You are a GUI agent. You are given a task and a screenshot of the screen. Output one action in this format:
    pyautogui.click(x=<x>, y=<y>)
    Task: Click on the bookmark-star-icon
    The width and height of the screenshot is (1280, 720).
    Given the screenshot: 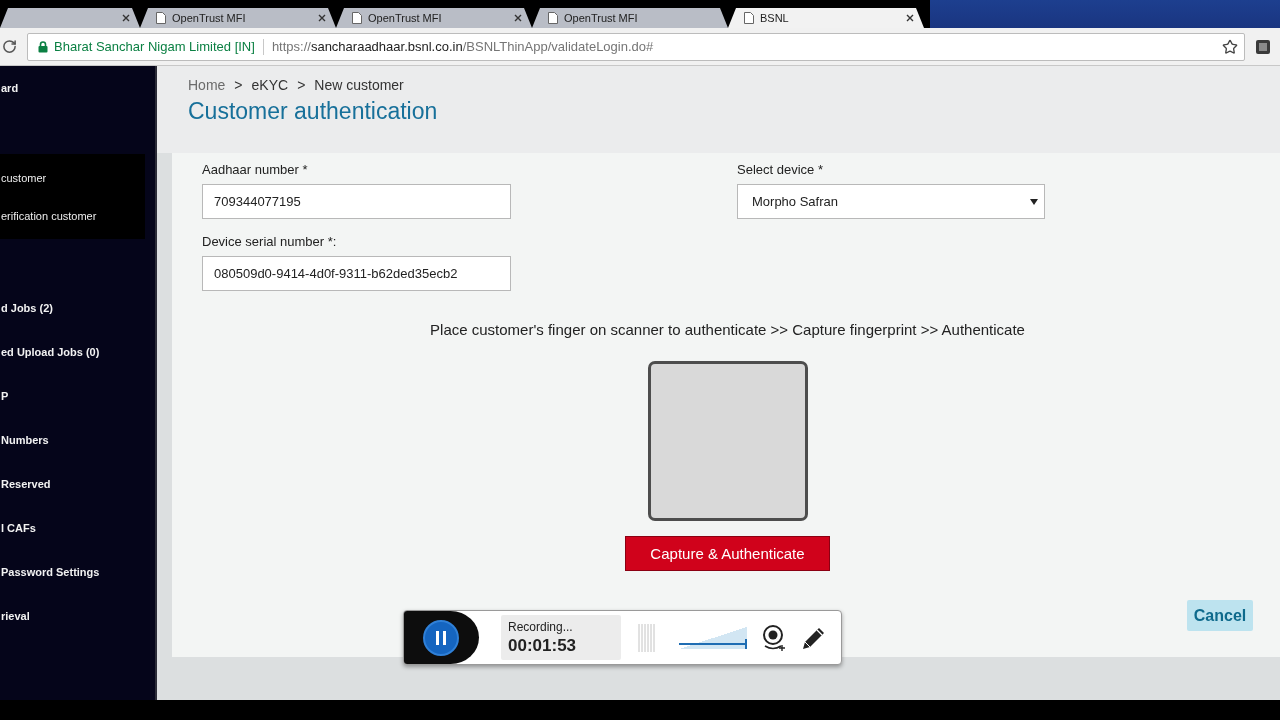 What is the action you would take?
    pyautogui.click(x=1230, y=46)
    